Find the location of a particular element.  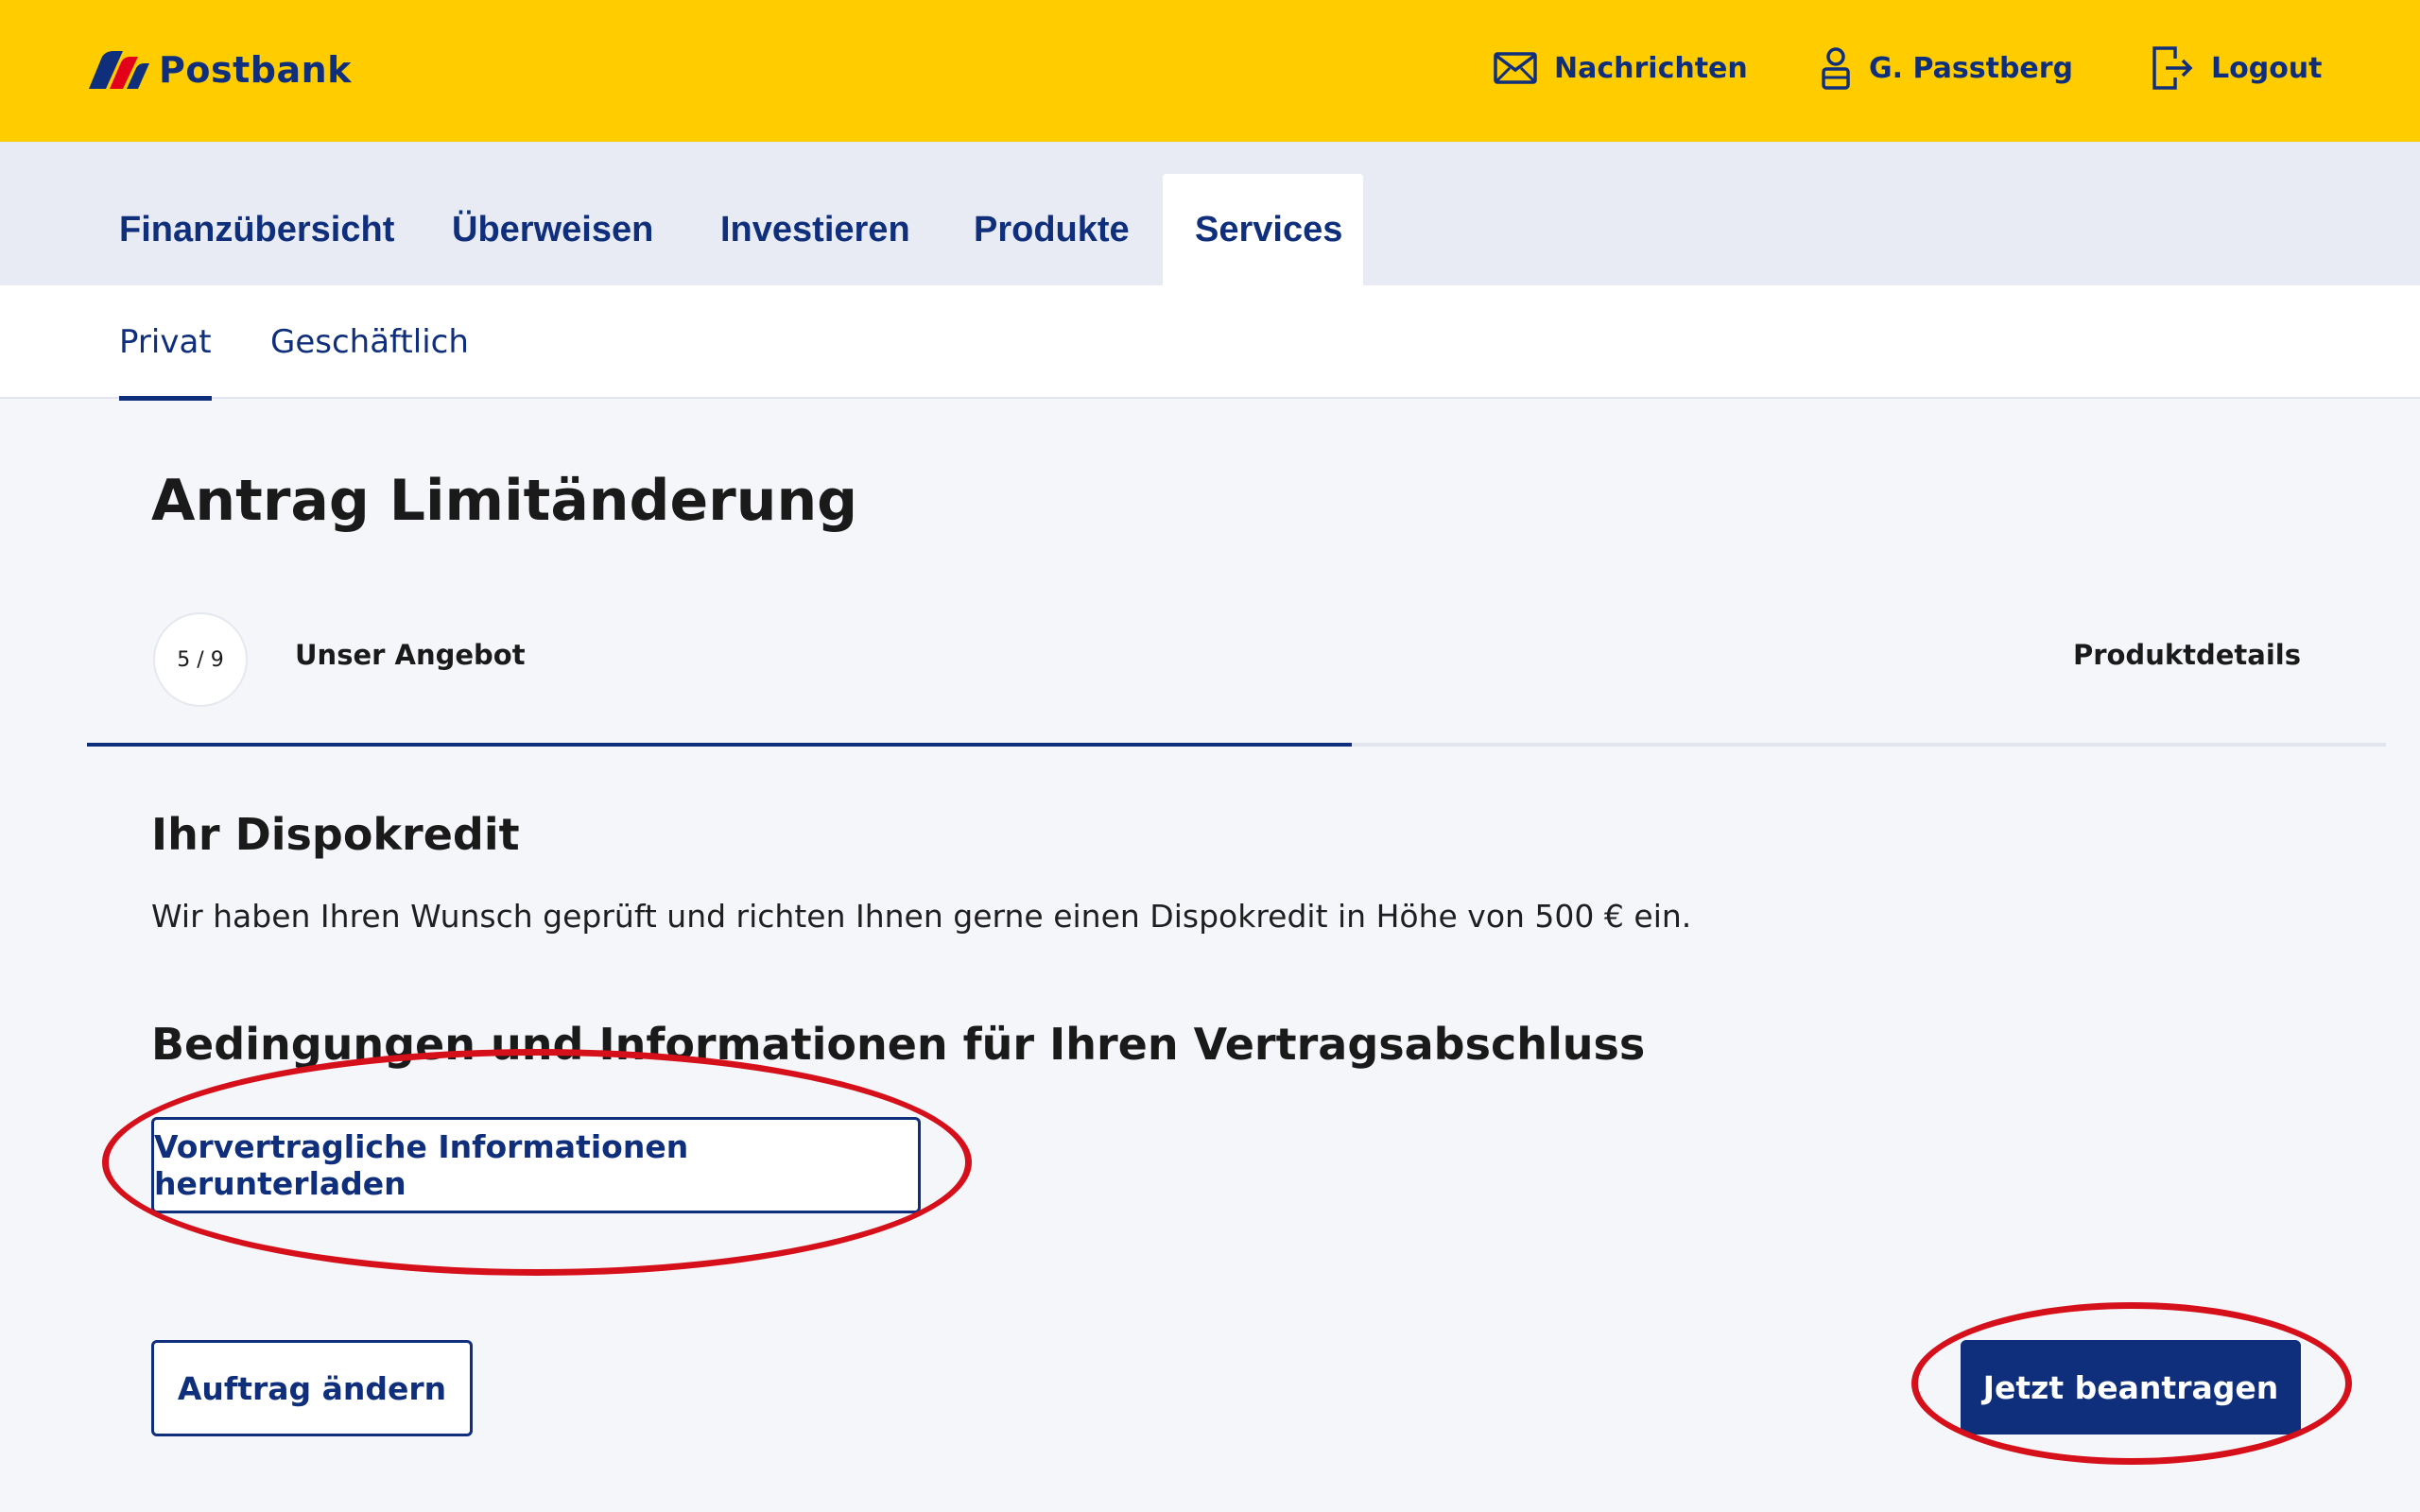

logout-icon is located at coordinates (2173, 68).